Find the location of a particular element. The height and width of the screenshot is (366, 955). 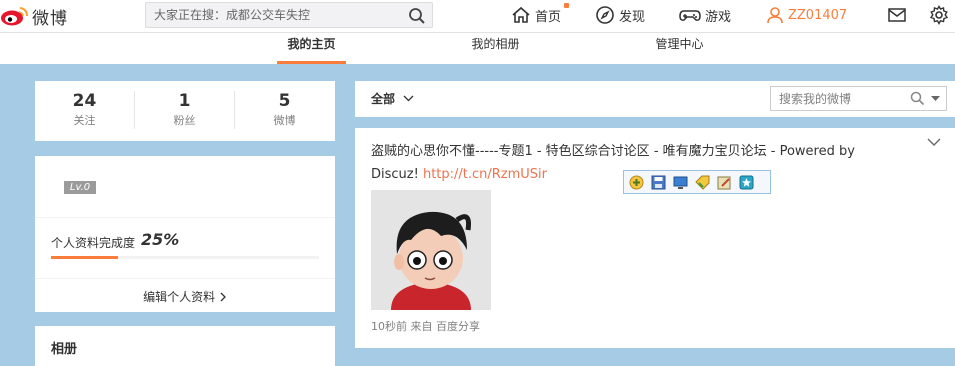

messages-button is located at coordinates (899, 15).